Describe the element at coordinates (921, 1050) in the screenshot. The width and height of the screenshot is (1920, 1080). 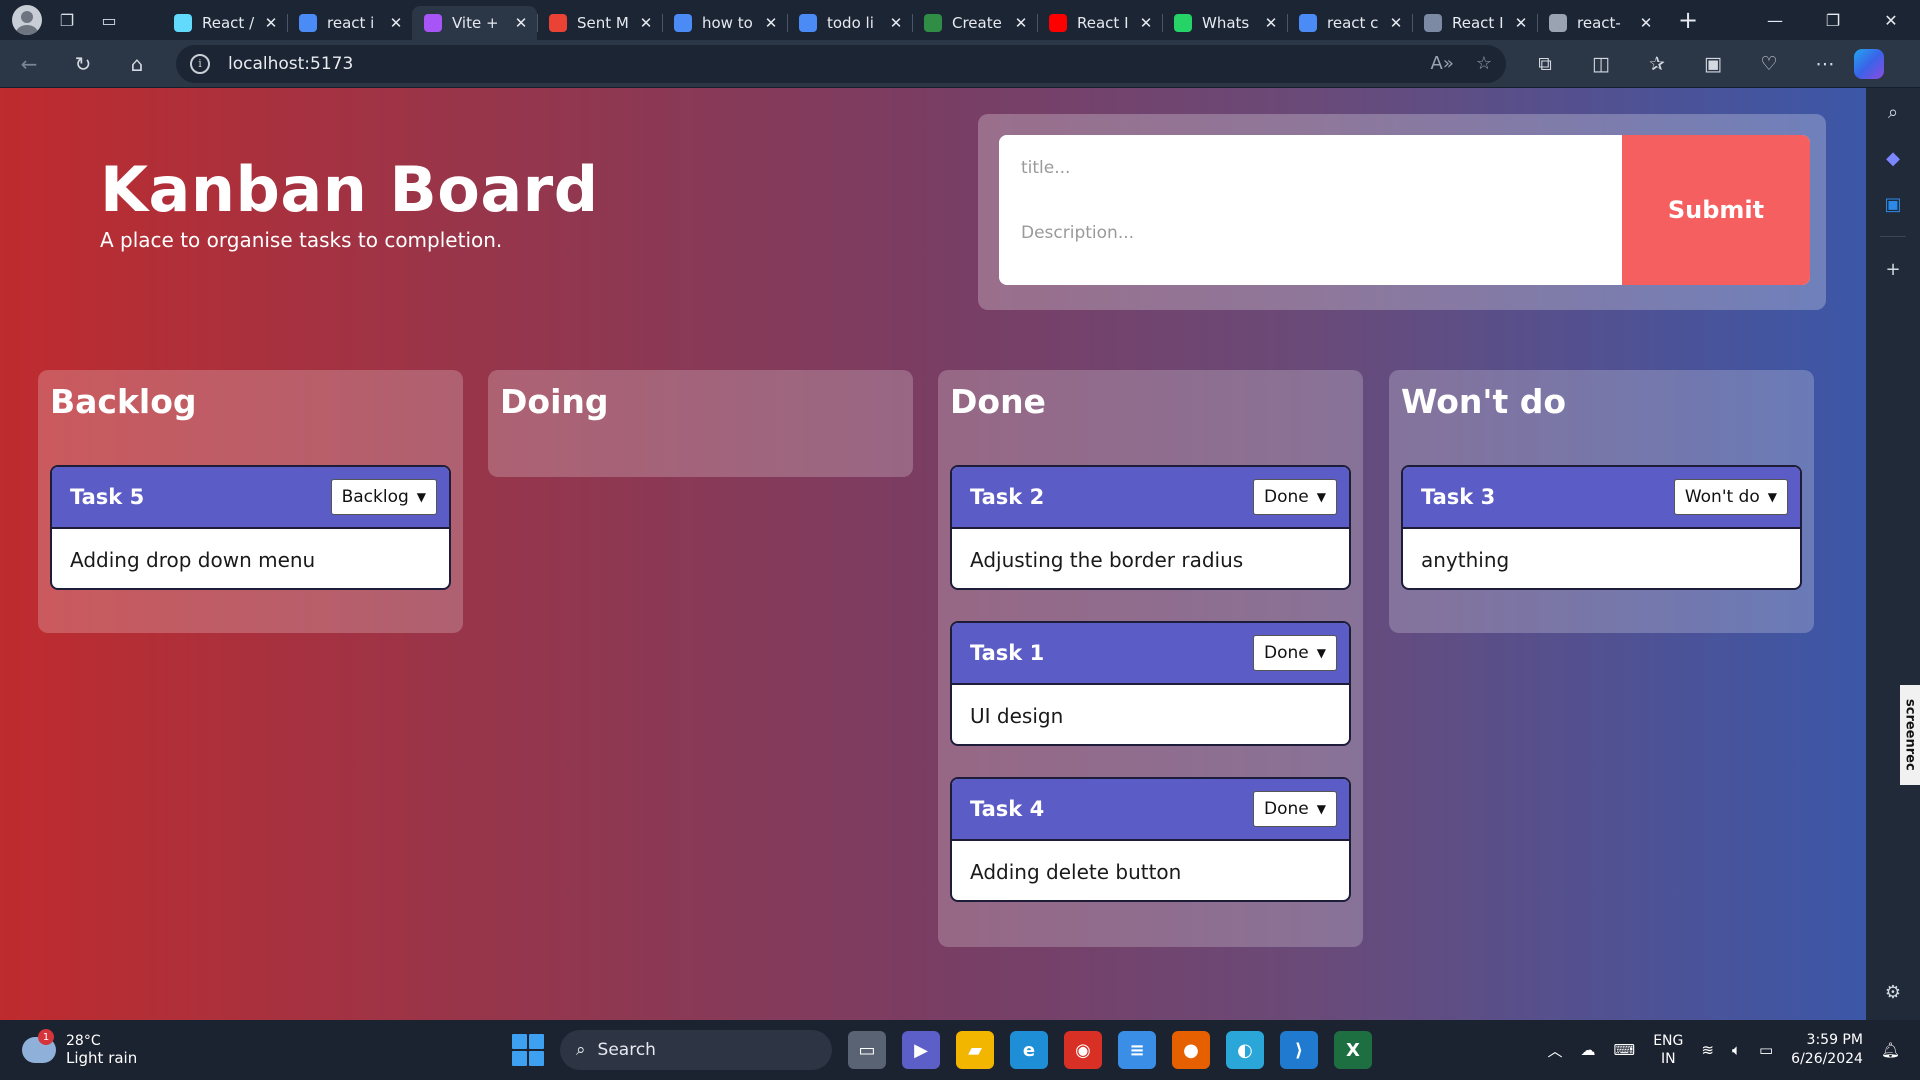
I see `teams-meet-icon: ▶` at that location.